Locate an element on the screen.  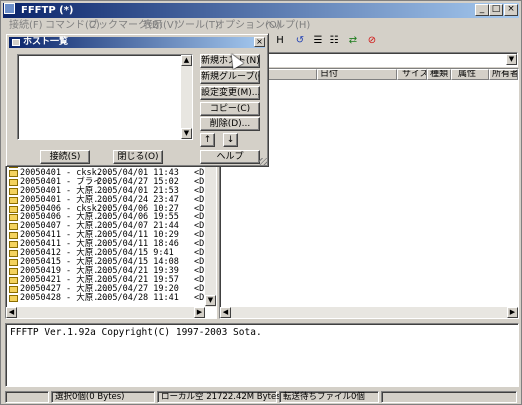
col-type: 種類 is located at coordinates (439, 74).